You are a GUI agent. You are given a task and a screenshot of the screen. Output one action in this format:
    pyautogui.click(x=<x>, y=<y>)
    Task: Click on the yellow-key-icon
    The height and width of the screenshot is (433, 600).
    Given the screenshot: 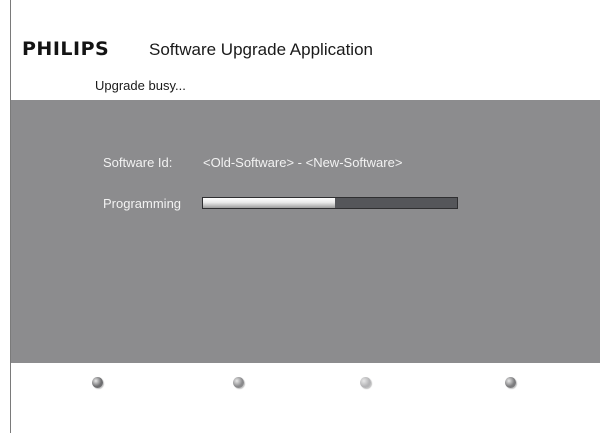 What is the action you would take?
    pyautogui.click(x=365, y=382)
    